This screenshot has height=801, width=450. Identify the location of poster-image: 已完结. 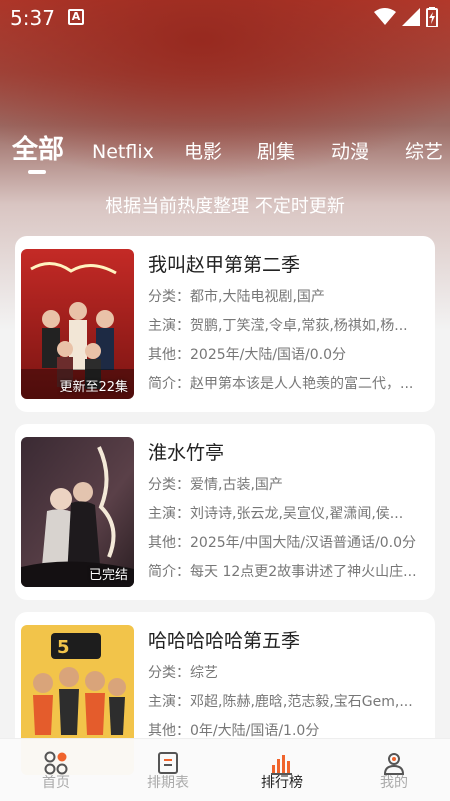
(77, 512).